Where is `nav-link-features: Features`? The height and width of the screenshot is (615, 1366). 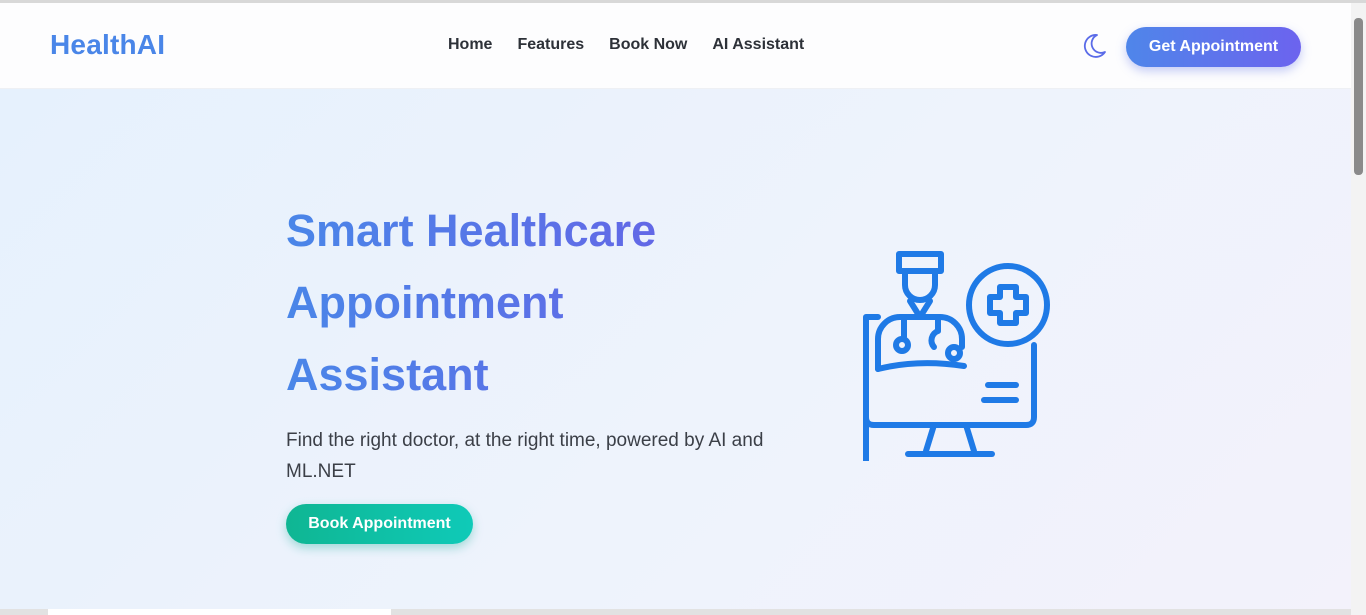 nav-link-features: Features is located at coordinates (550, 45).